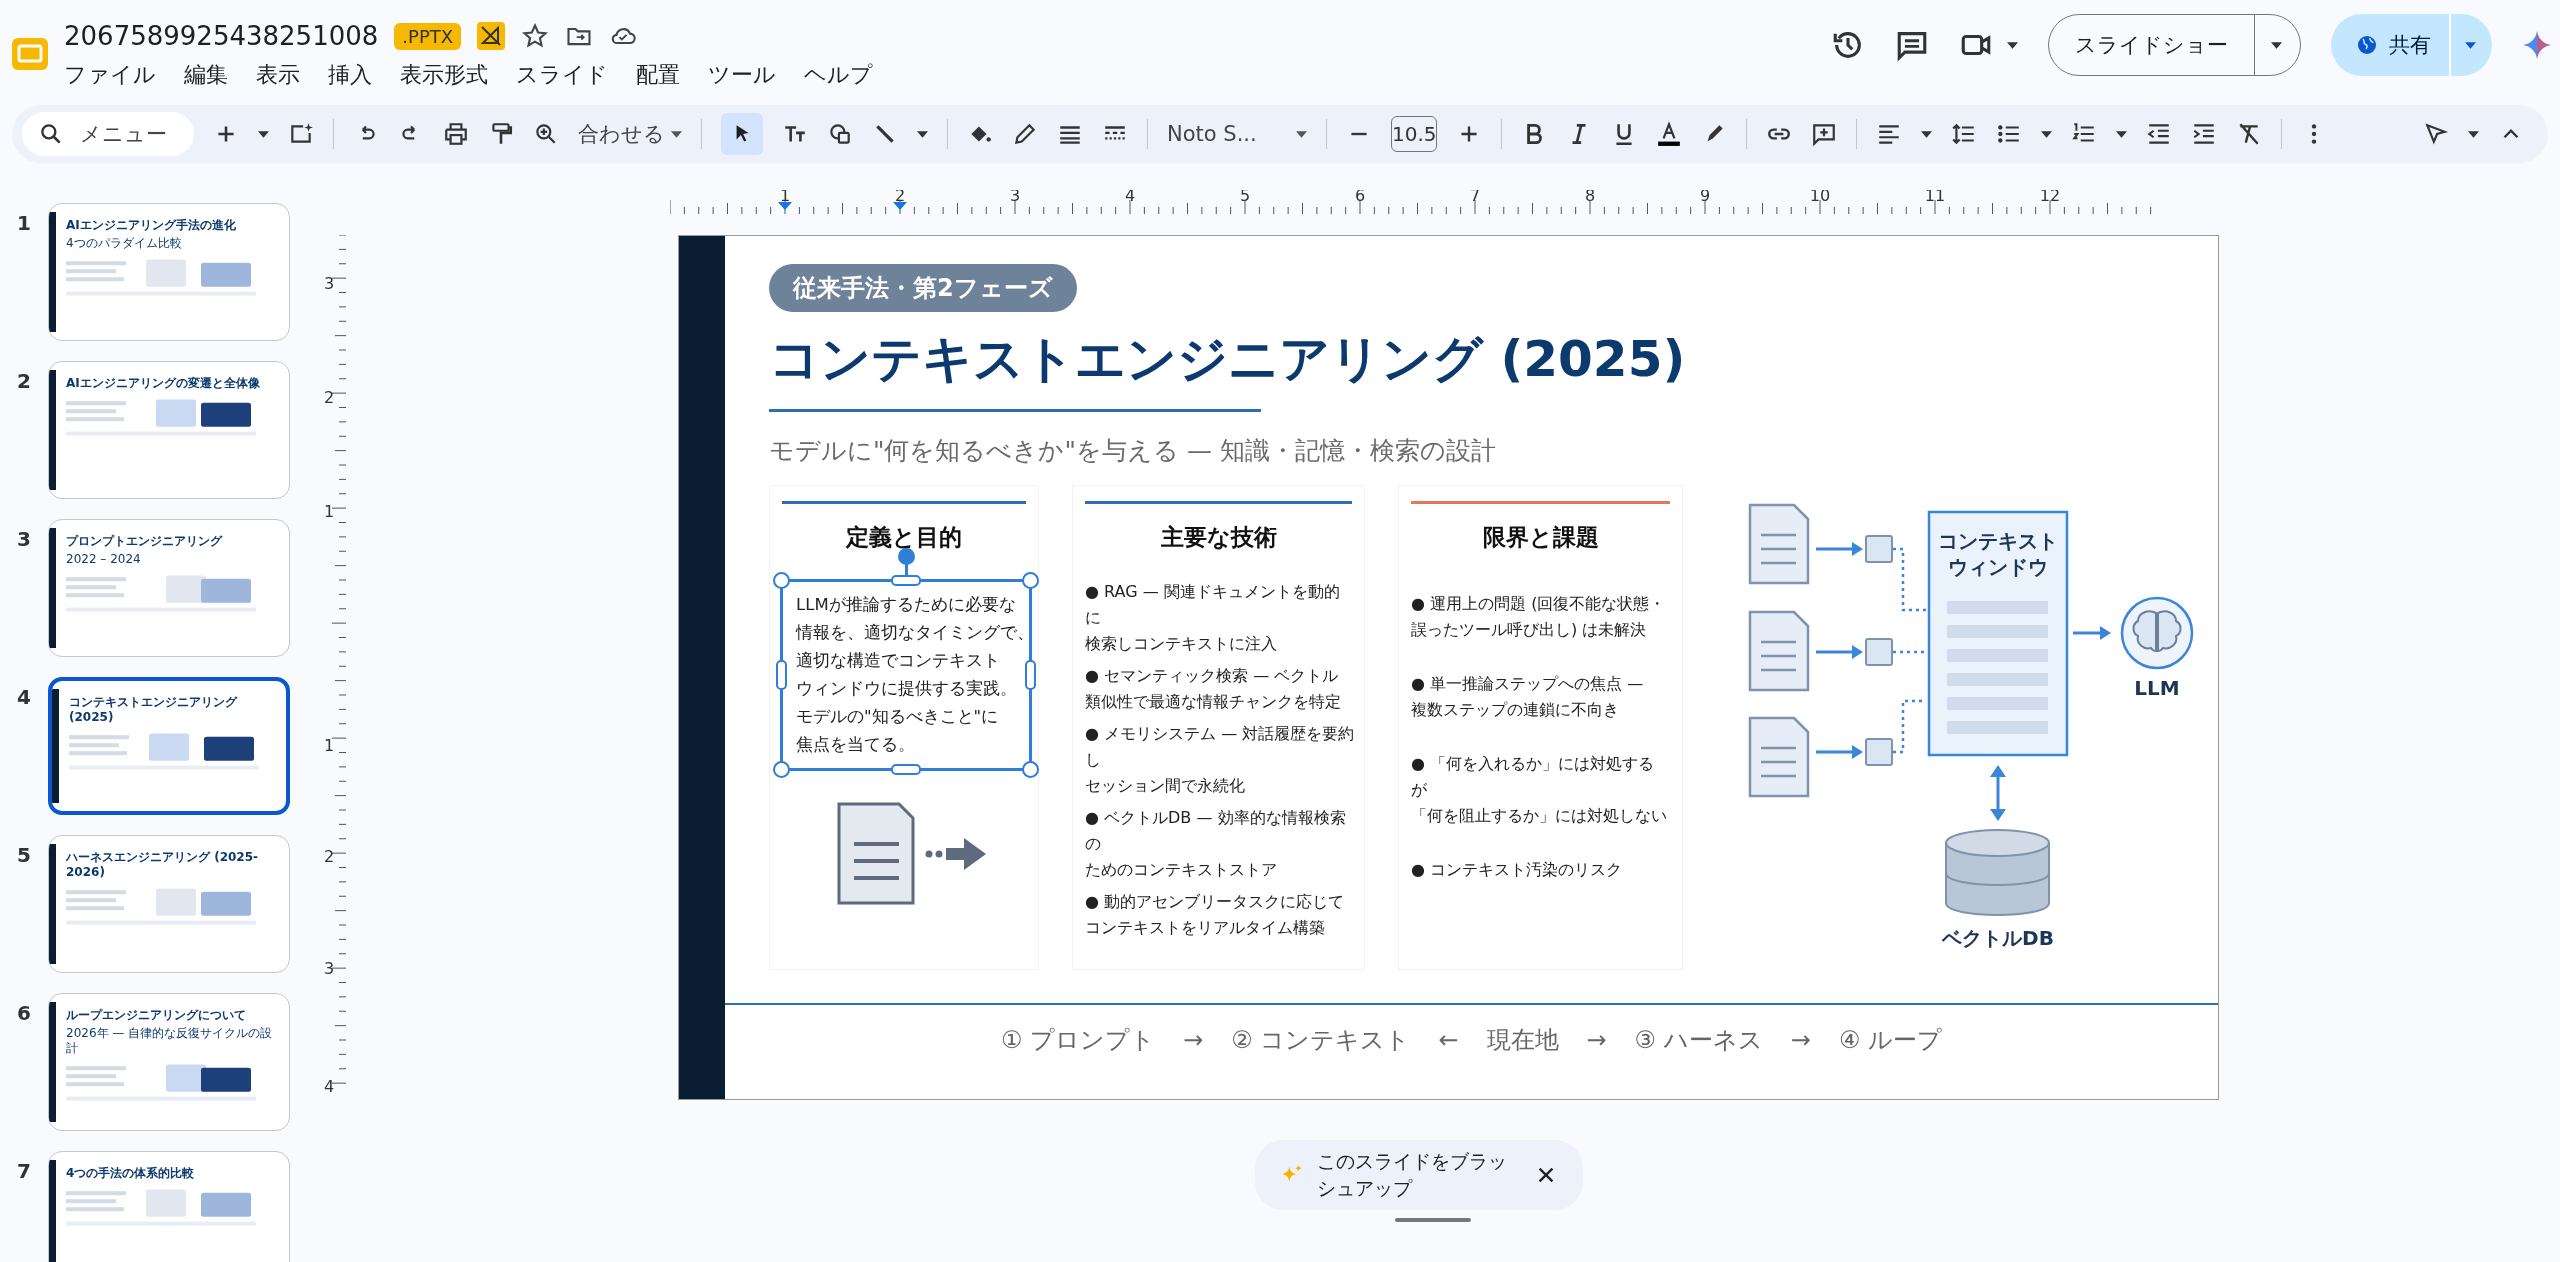  Describe the element at coordinates (169, 430) in the screenshot. I see `slide-thumbnail: AIエンジニアリングの変遷と全体像` at that location.